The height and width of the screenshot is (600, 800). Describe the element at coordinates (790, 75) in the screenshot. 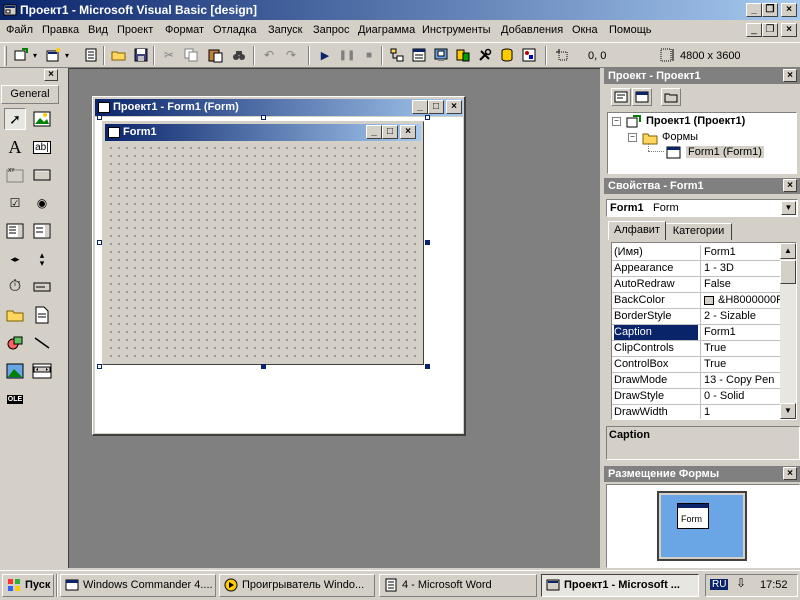

I see `project-panel-close-button: ×` at that location.